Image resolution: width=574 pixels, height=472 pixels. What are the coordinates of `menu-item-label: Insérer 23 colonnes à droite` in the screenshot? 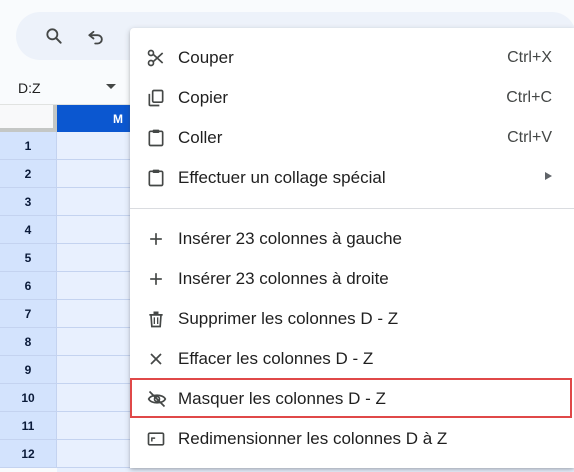 It's located at (283, 278).